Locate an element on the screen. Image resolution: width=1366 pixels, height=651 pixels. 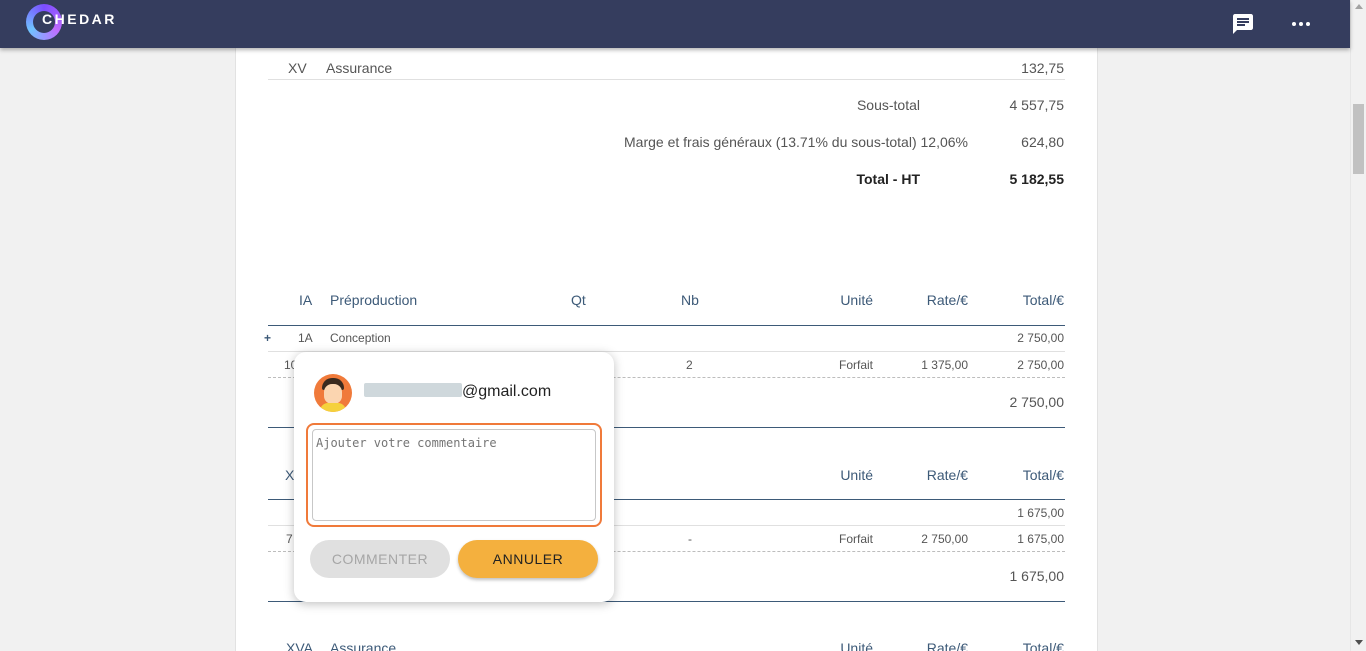
header-code: IA is located at coordinates (306, 300).